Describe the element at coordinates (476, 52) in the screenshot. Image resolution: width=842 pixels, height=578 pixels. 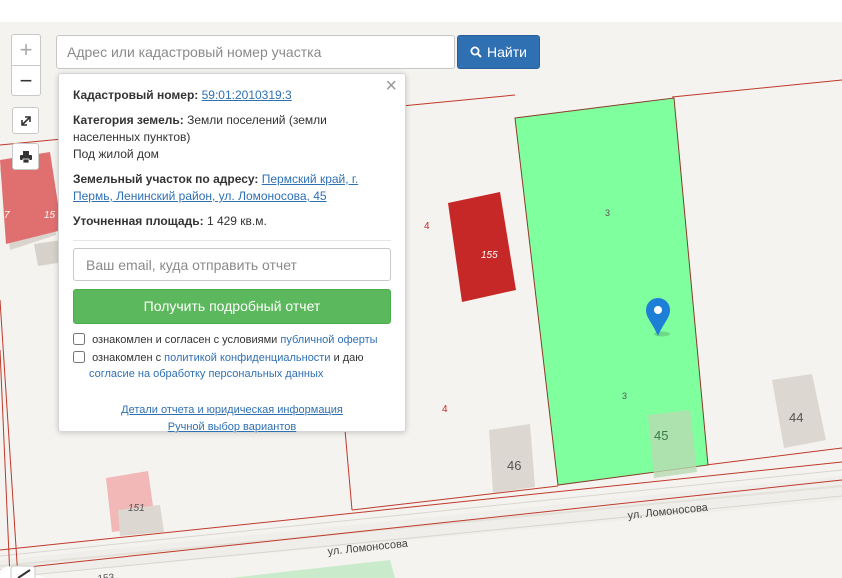
I see `search-icon` at that location.